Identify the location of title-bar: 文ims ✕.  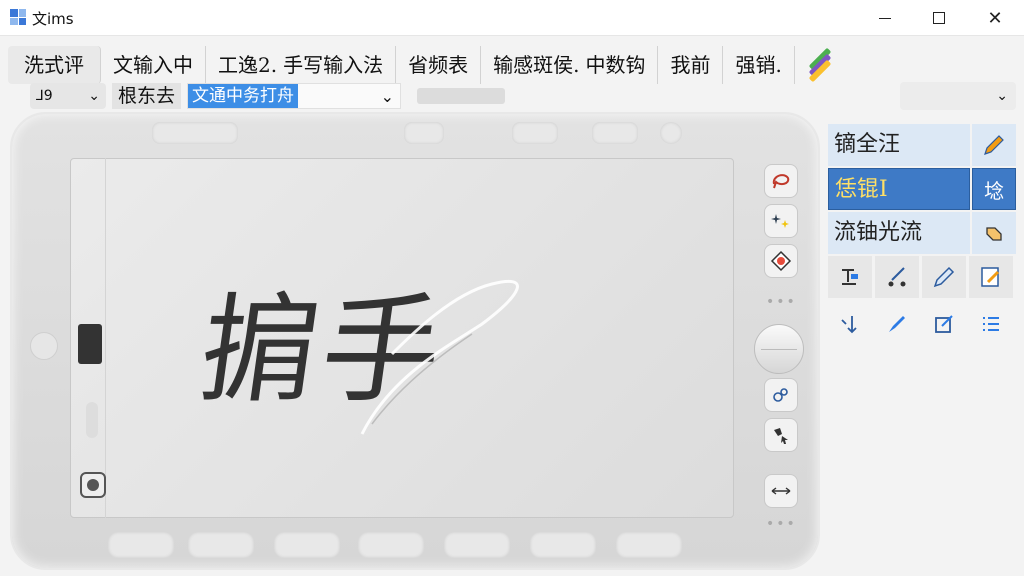
(512, 18).